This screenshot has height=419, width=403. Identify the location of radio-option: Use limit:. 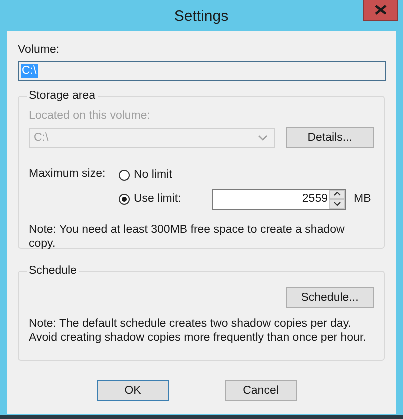
(165, 199).